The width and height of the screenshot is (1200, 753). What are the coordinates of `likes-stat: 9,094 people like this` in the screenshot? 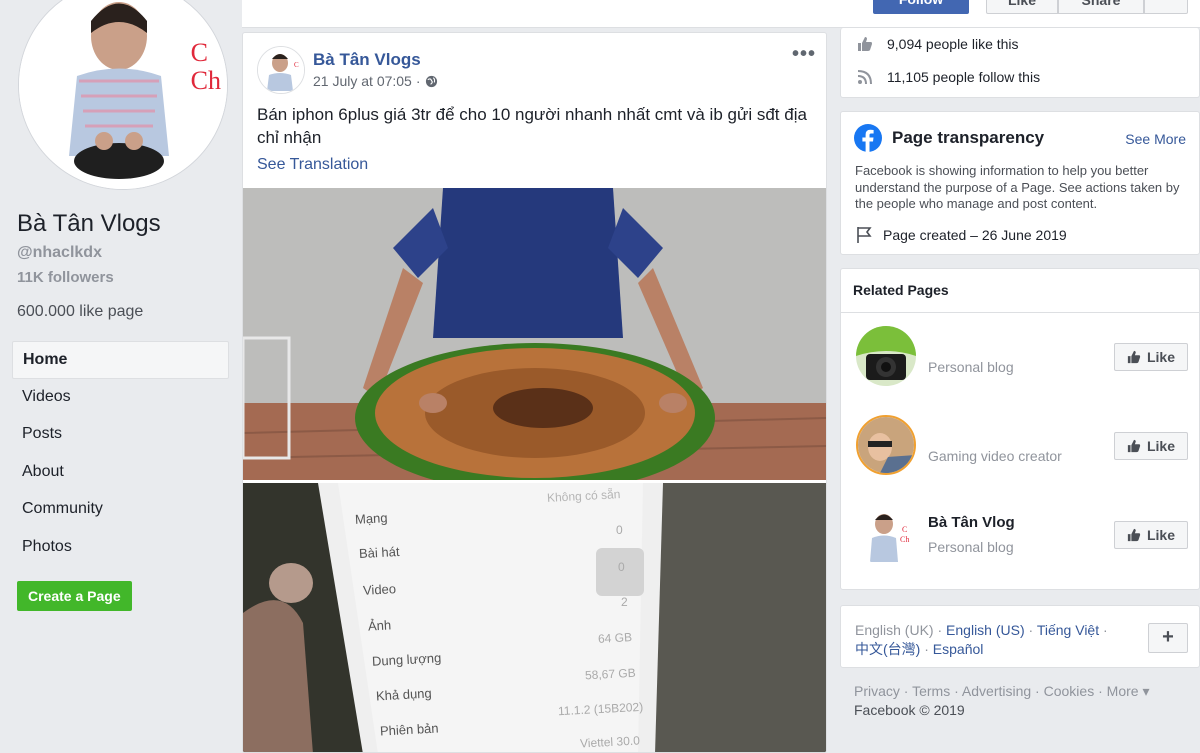 It's located at (938, 44).